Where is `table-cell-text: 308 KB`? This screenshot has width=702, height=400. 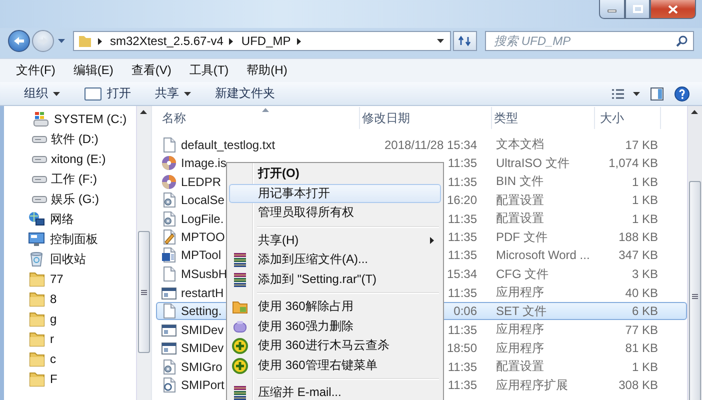
table-cell-text: 308 KB is located at coordinates (638, 385).